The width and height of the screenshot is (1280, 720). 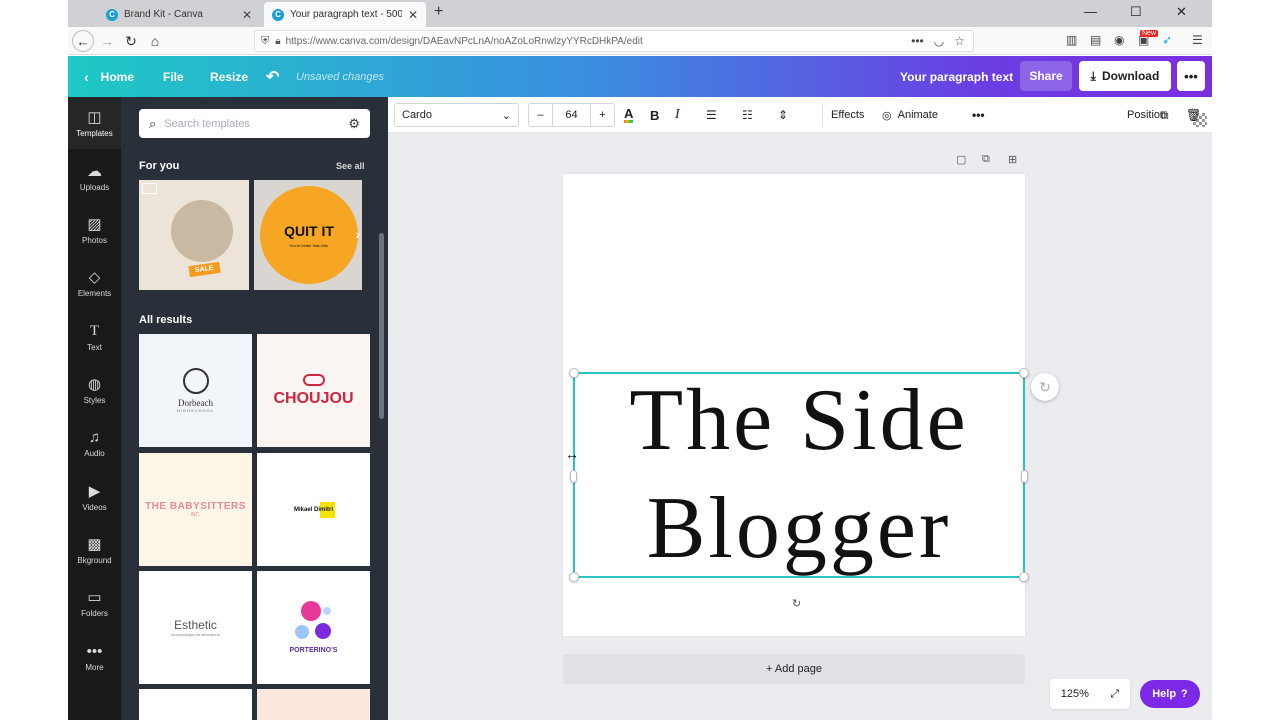 I want to click on duplicate-page-icon: ⧉, so click(x=986, y=159).